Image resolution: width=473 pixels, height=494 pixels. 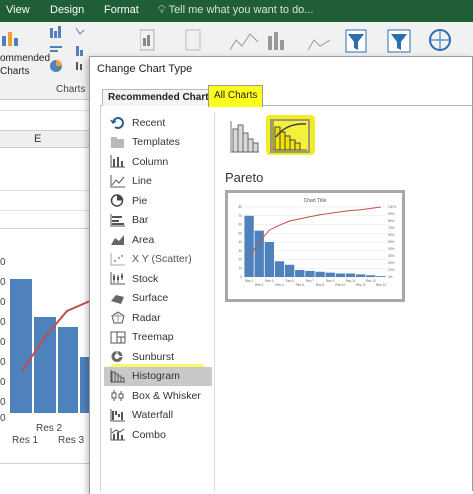 I want to click on stock-chart-icon, so click(x=117, y=278).